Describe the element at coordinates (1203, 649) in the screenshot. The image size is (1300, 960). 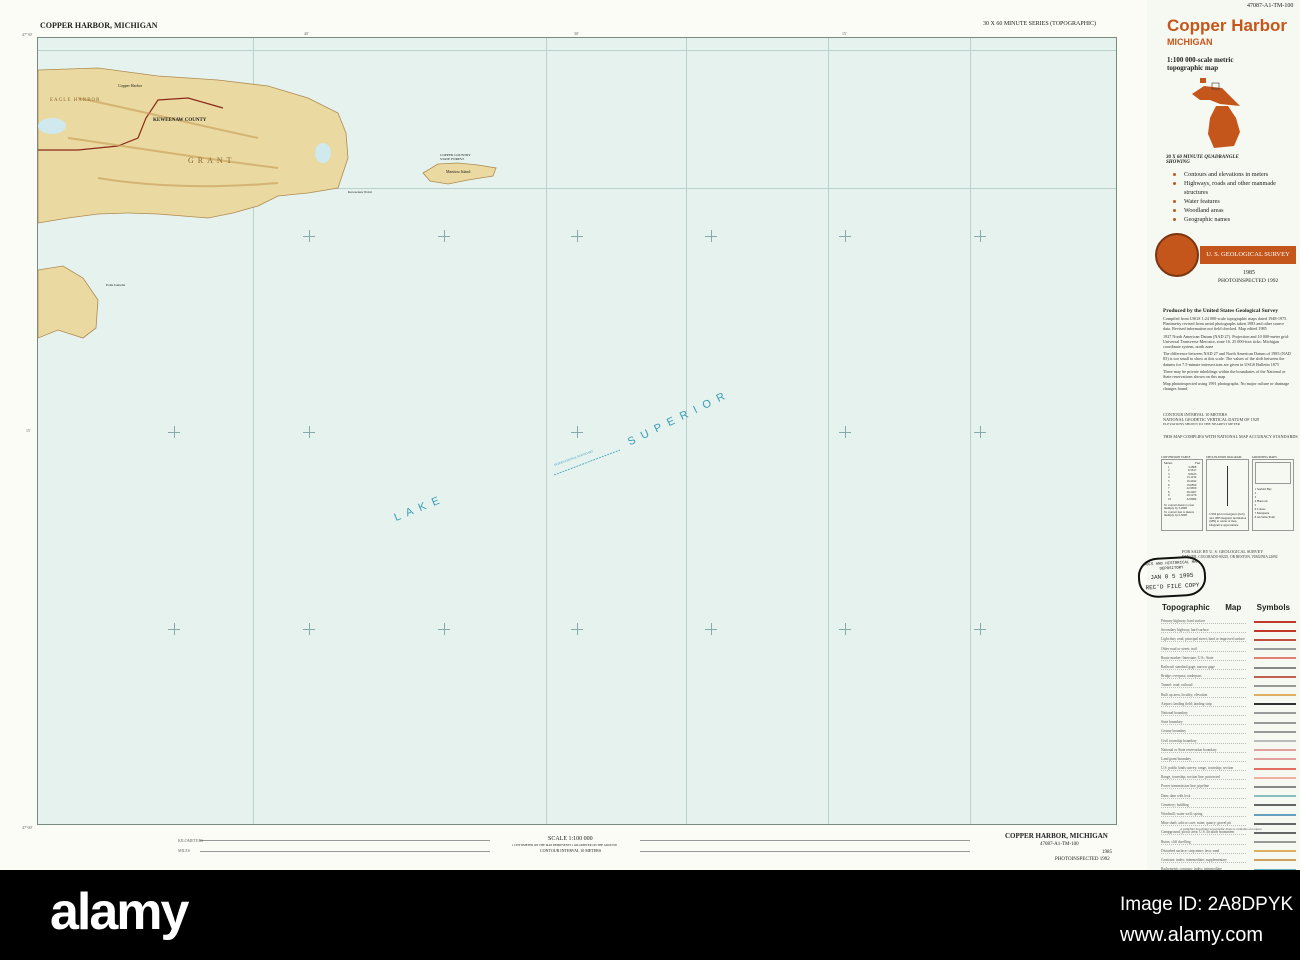
I see `legend-item-label: Other road or street; trail` at that location.